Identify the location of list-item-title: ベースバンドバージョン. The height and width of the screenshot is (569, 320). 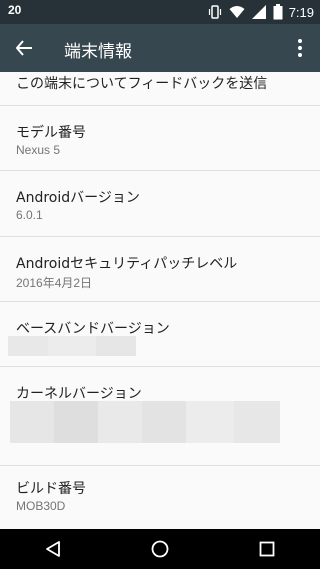
(93, 329).